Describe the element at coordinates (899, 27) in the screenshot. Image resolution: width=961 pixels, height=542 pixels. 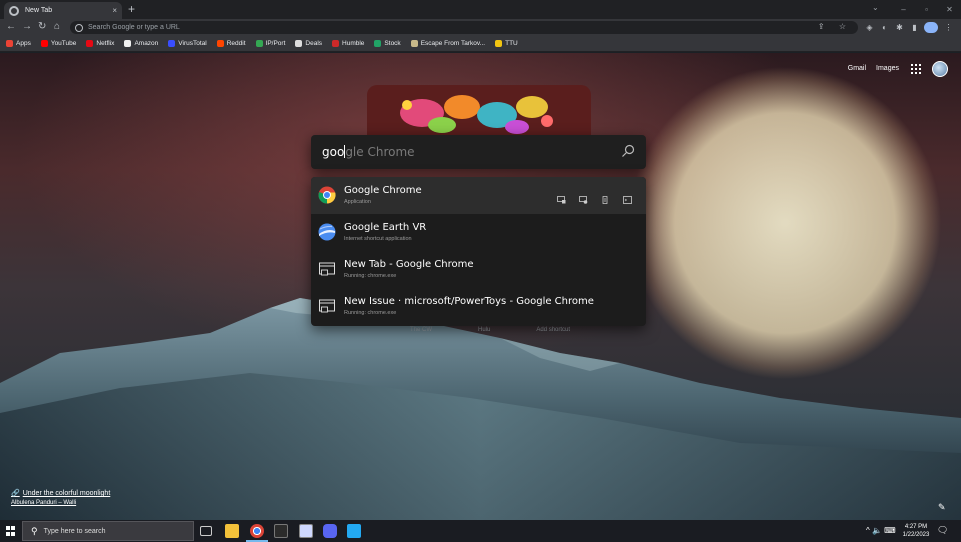
I see `puzzle-extensions-icon: ✱` at that location.